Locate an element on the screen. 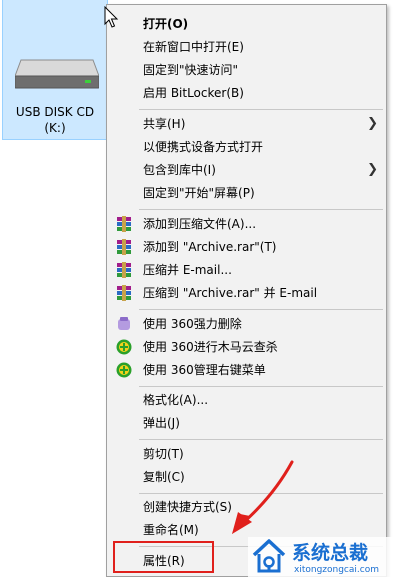 This screenshot has height=577, width=400. menu-item-label: 固定到"快速访问" is located at coordinates (191, 70).